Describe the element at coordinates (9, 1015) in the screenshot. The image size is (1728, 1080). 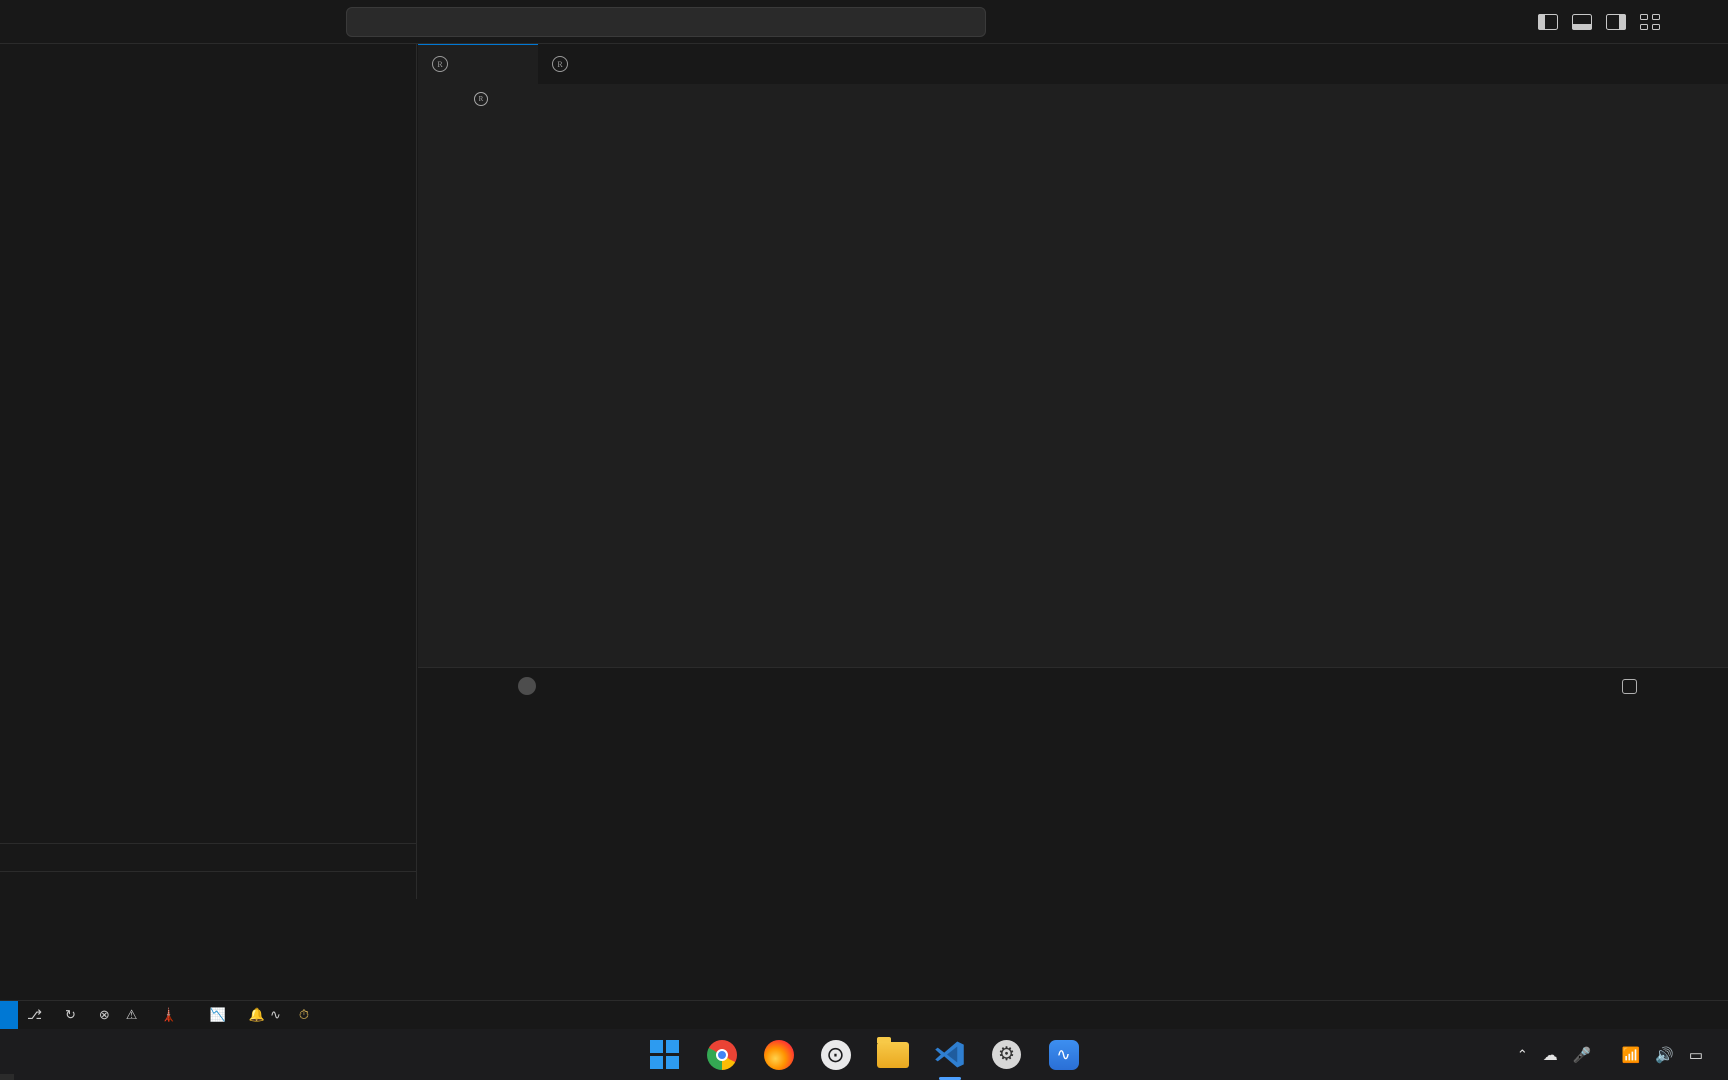
I see `remote-indicator` at that location.